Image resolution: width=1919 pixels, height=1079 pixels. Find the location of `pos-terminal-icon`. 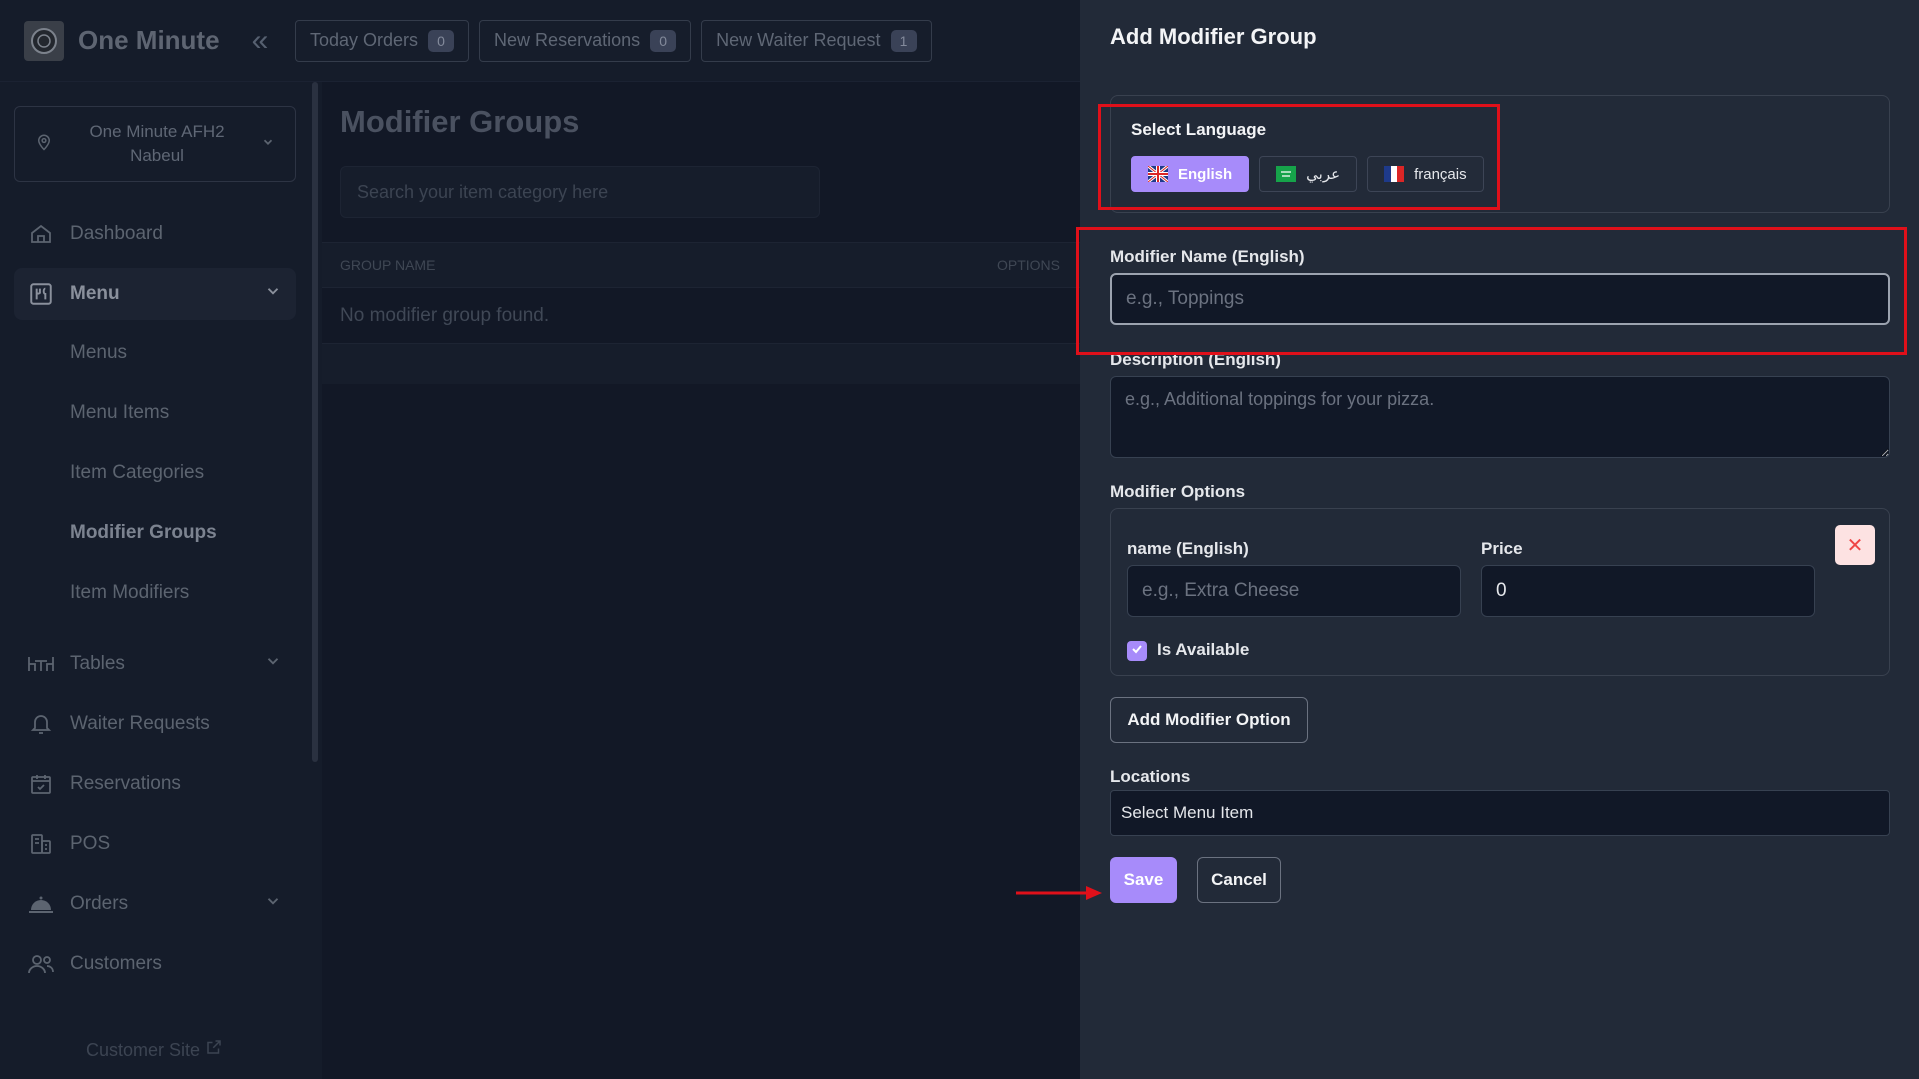

pos-terminal-icon is located at coordinates (41, 844).